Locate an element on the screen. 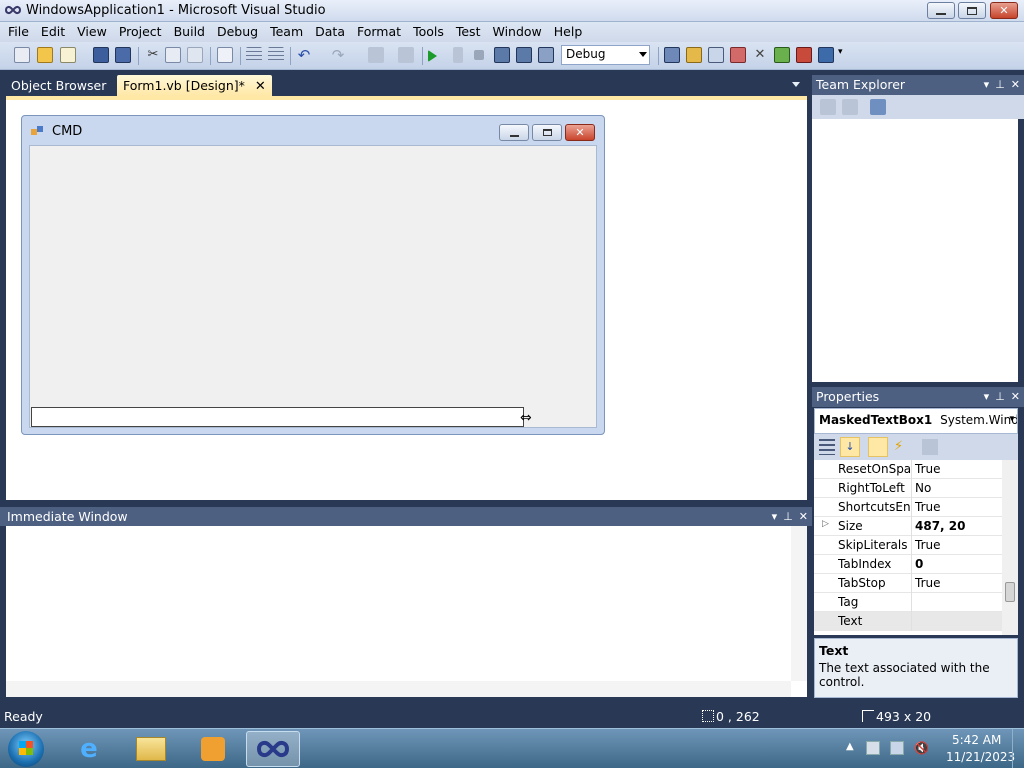 This screenshot has width=1024, height=768. scroll-thumb is located at coordinates (1010, 592).